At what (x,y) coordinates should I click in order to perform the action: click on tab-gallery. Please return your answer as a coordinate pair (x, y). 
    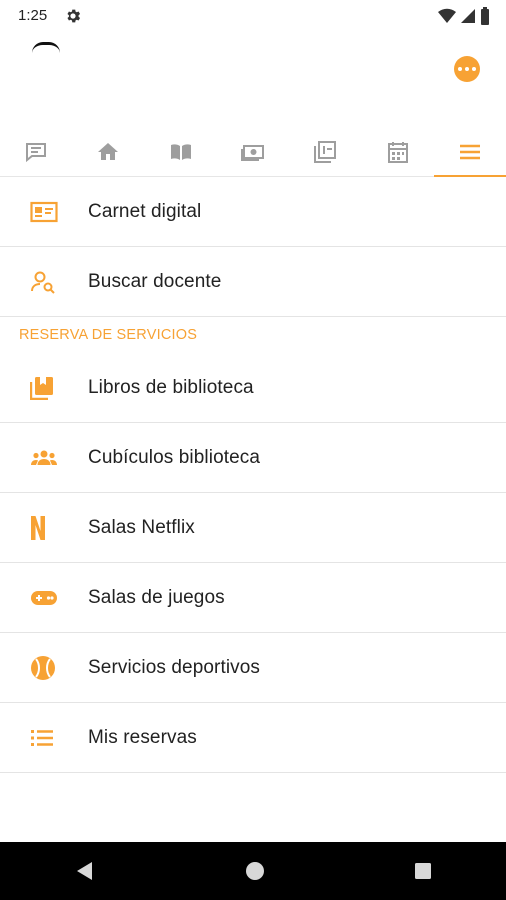
    Looking at the image, I should click on (325, 152).